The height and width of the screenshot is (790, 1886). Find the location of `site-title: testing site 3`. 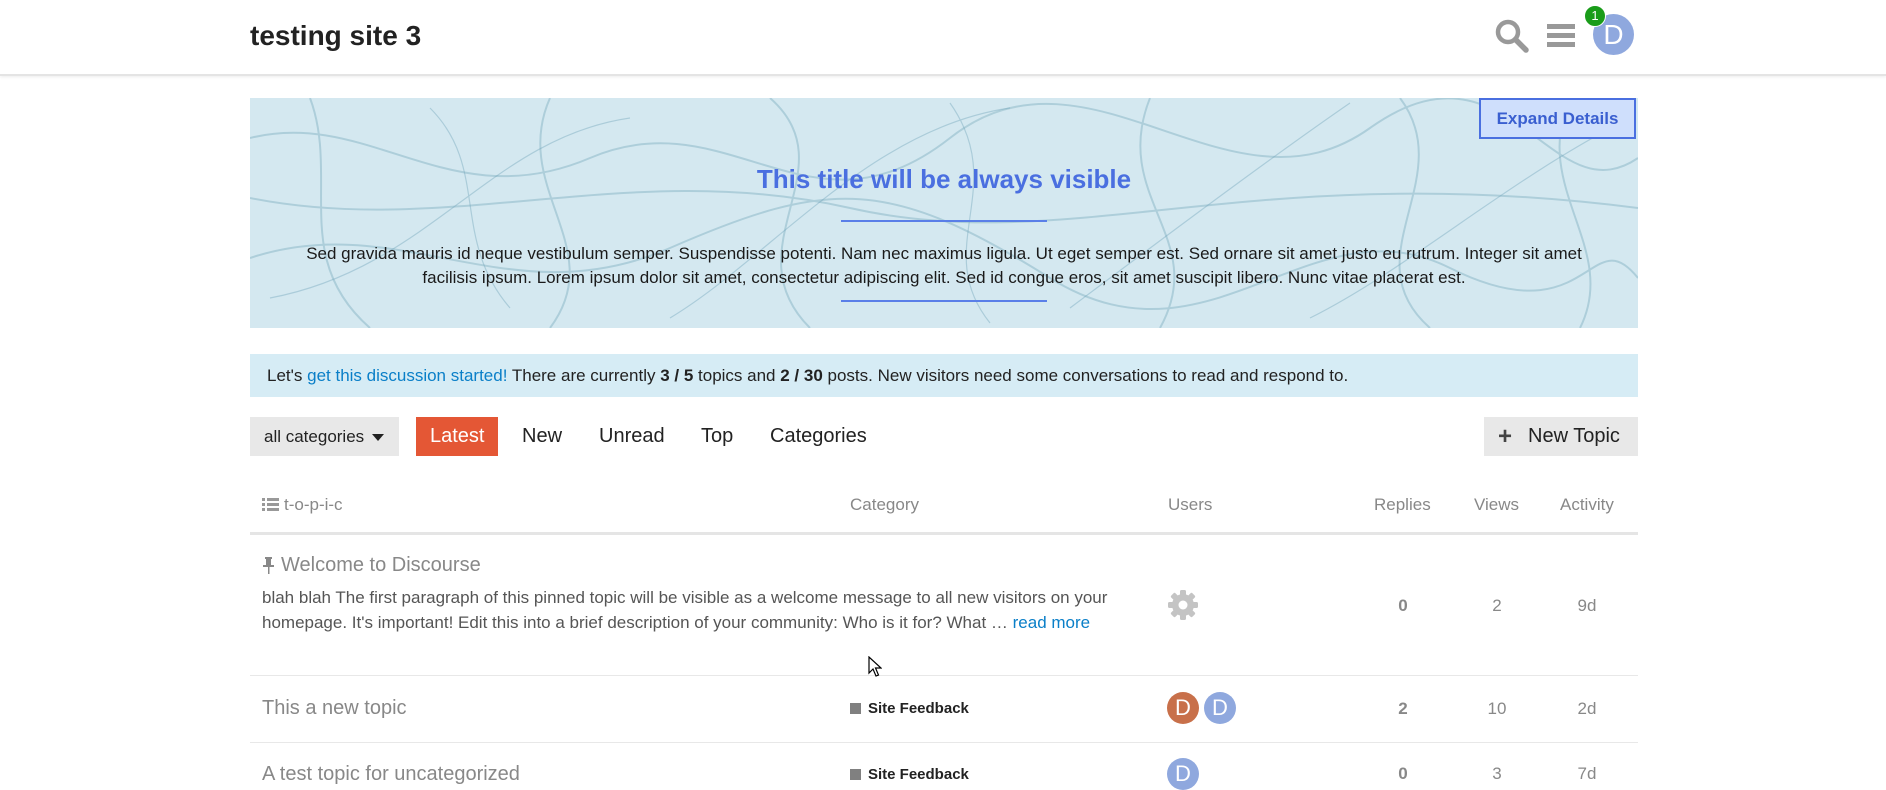

site-title: testing site 3 is located at coordinates (335, 36).